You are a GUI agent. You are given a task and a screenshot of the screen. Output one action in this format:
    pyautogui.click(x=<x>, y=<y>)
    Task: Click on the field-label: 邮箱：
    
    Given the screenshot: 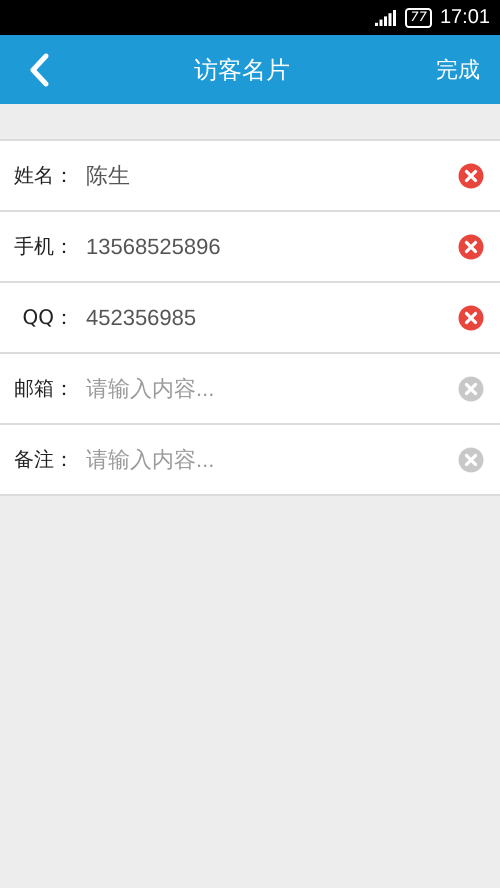 What is the action you would take?
    pyautogui.click(x=43, y=388)
    